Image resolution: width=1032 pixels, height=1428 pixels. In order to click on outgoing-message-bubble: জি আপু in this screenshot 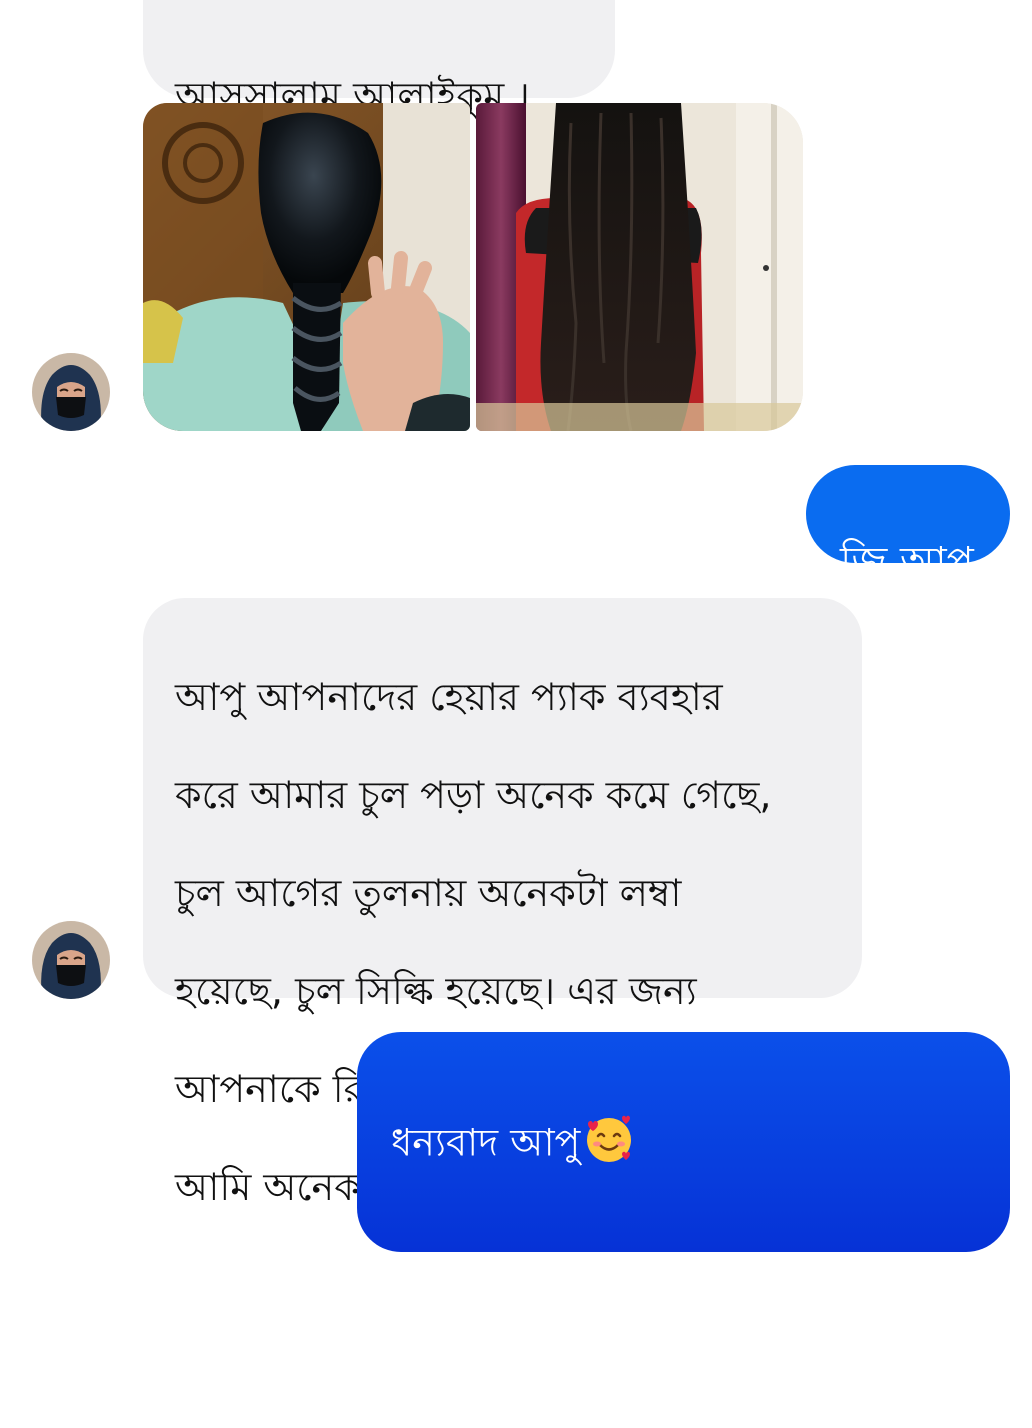, I will do `click(908, 525)`.